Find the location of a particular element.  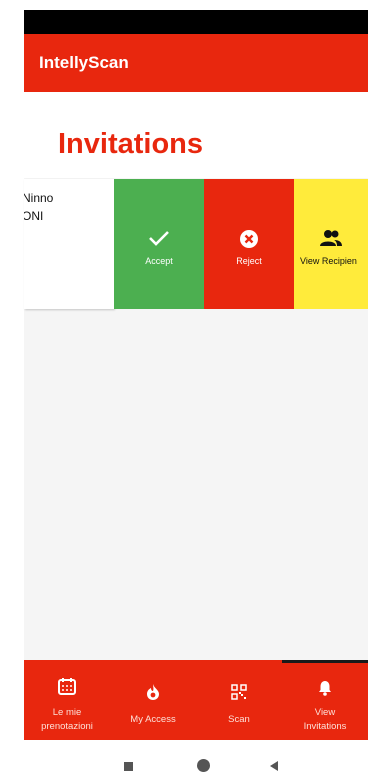

view-recipients-button: View Recipien is located at coordinates (331, 244).